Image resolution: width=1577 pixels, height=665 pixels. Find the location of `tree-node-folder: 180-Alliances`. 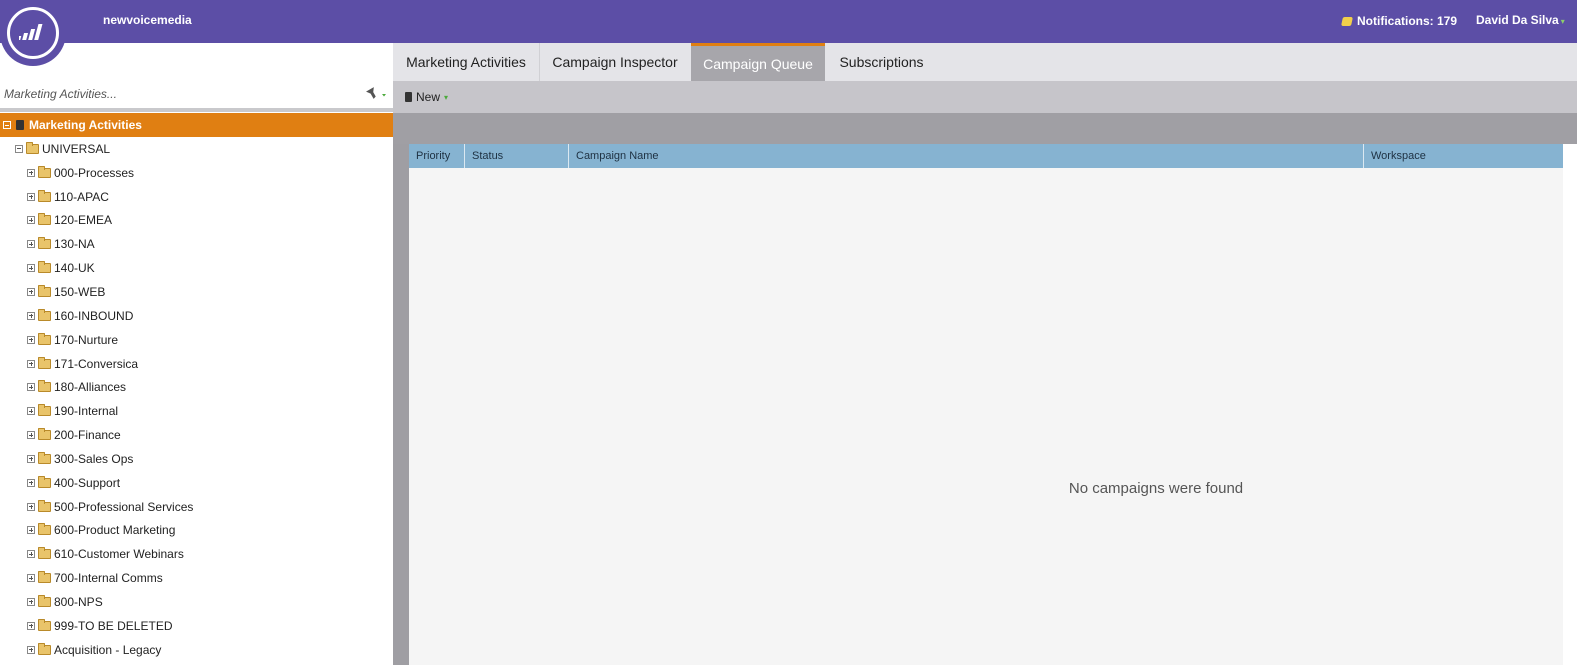

tree-node-folder: 180-Alliances is located at coordinates (196, 387).